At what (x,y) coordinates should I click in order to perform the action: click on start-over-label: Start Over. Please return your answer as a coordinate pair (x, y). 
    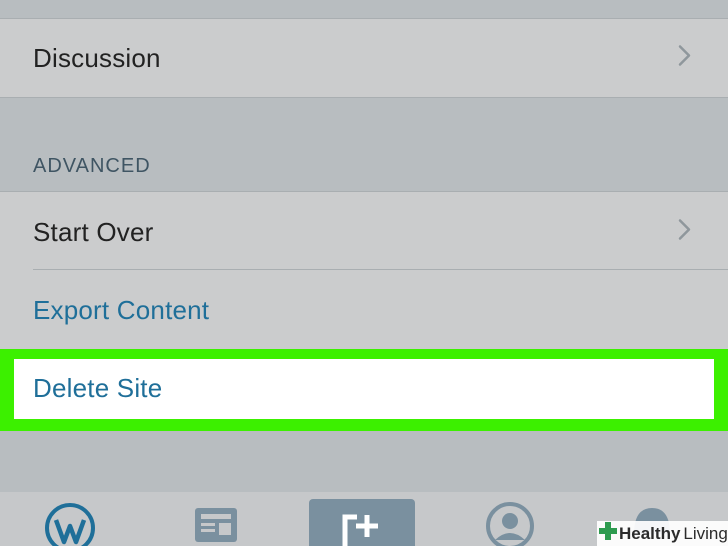
    Looking at the image, I should click on (93, 232).